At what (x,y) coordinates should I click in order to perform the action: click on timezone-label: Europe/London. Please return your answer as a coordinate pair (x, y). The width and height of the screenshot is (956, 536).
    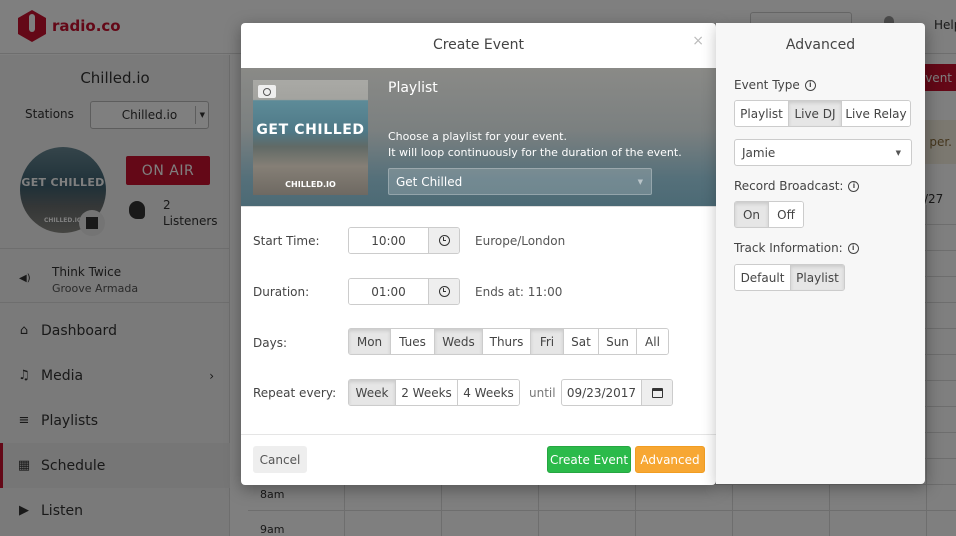
    Looking at the image, I should click on (520, 241).